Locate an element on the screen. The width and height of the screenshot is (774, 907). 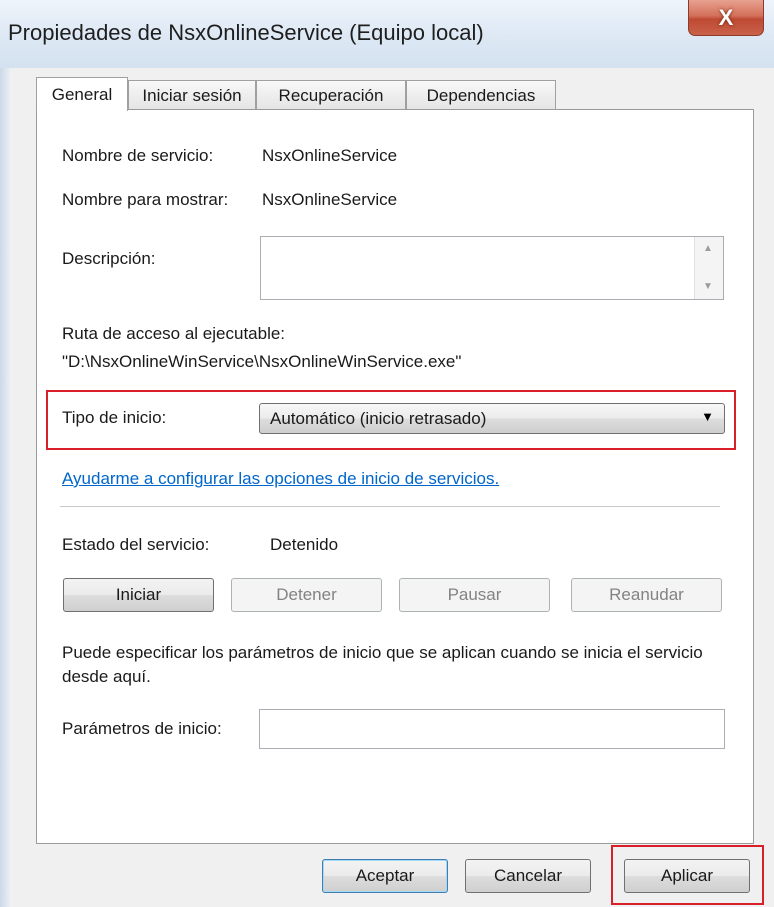
window-frame-edge is located at coordinates (5, 487).